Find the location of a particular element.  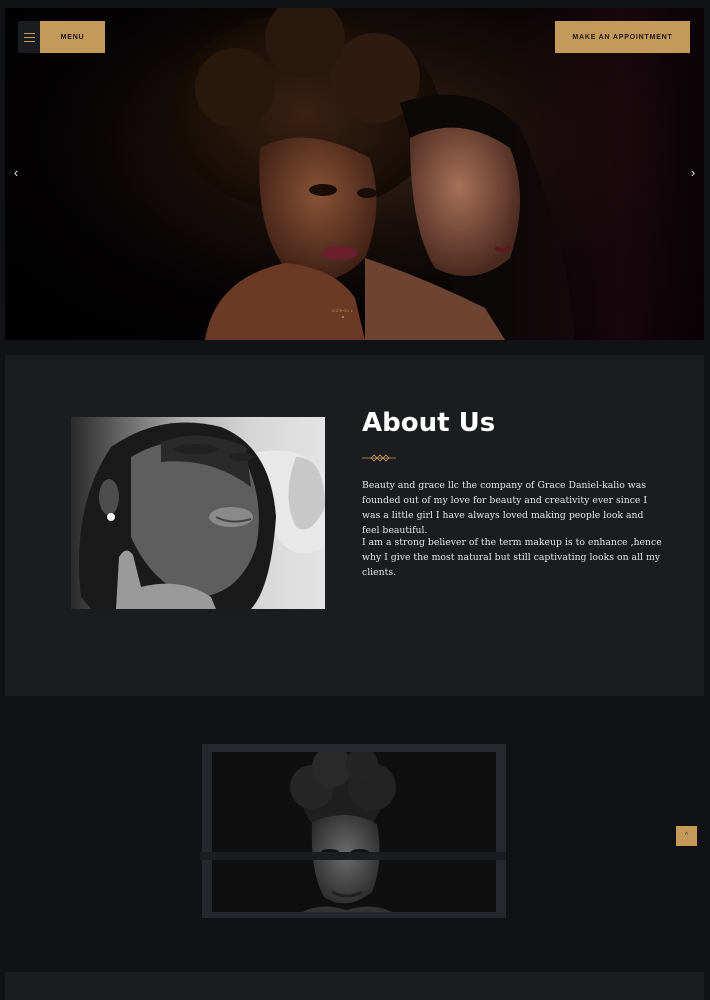

chevron-up-icon: ^ is located at coordinates (686, 836).